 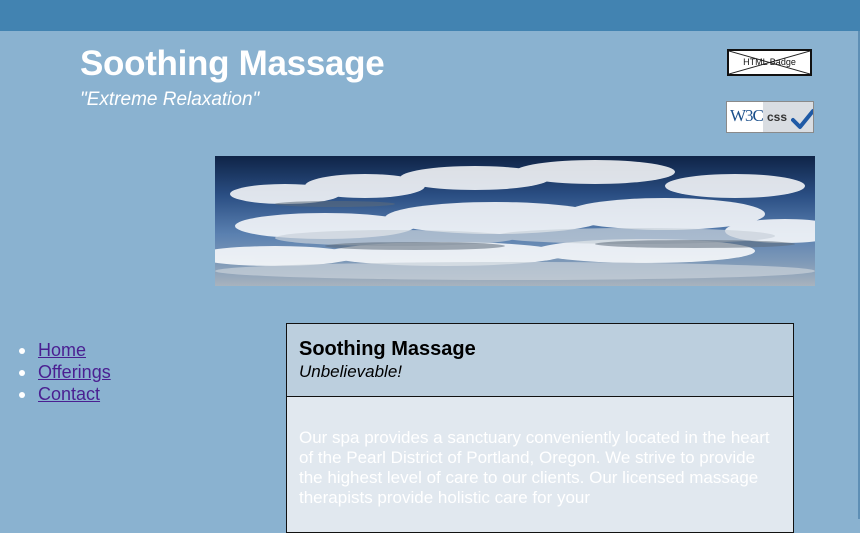 I want to click on nav-link-contact: Contact, so click(x=69, y=394).